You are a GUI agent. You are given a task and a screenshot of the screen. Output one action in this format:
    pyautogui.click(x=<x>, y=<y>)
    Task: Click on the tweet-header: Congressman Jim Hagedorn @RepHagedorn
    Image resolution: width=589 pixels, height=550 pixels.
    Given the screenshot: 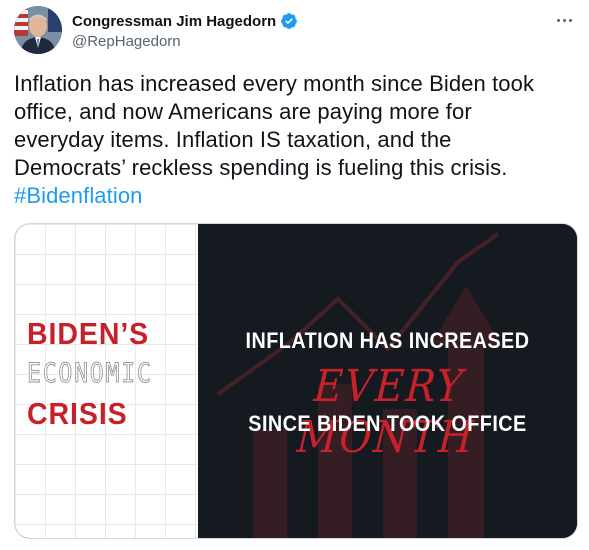 What is the action you would take?
    pyautogui.click(x=296, y=31)
    